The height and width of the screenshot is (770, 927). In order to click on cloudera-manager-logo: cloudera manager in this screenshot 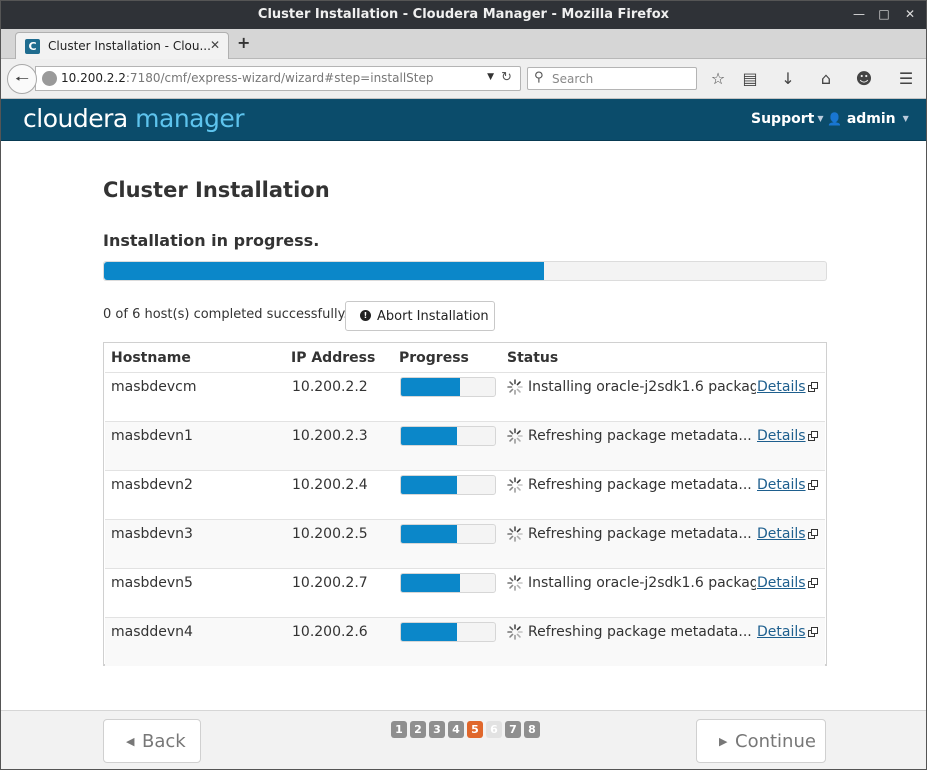, I will do `click(134, 118)`.